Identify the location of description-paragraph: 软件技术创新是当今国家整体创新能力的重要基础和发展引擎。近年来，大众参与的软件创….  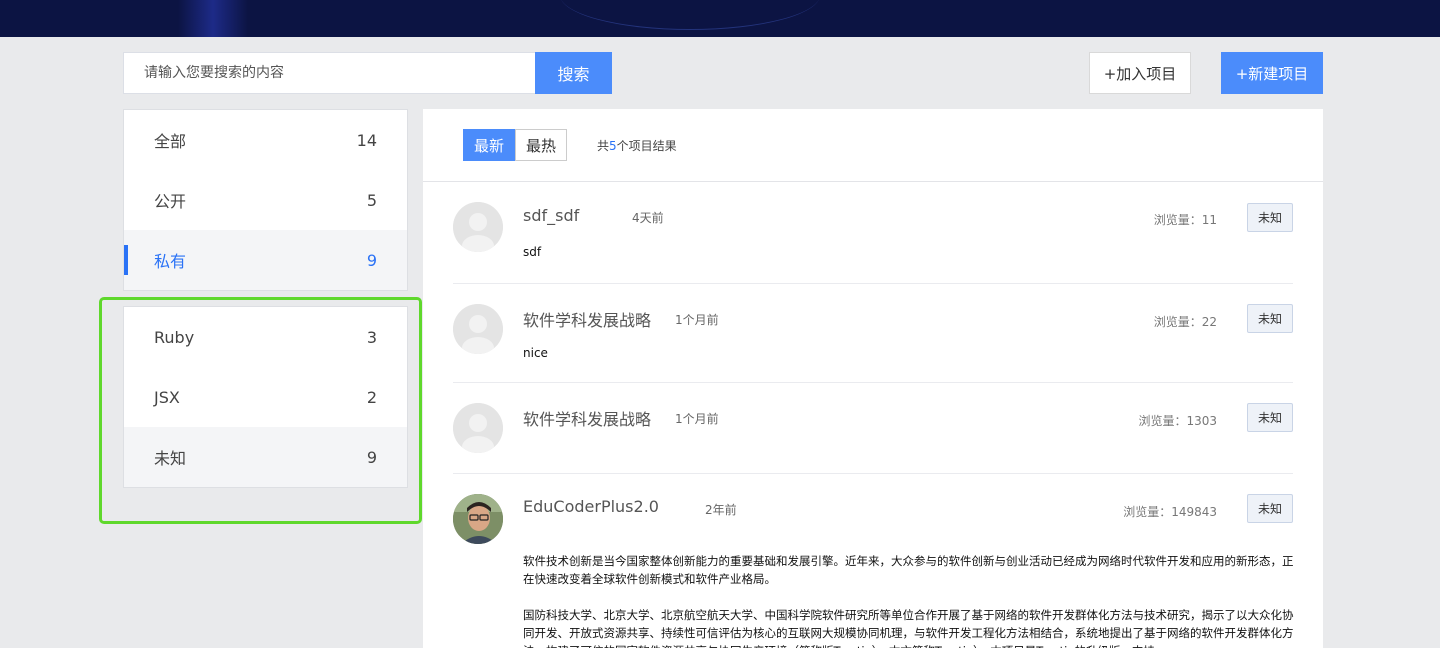
(908, 570).